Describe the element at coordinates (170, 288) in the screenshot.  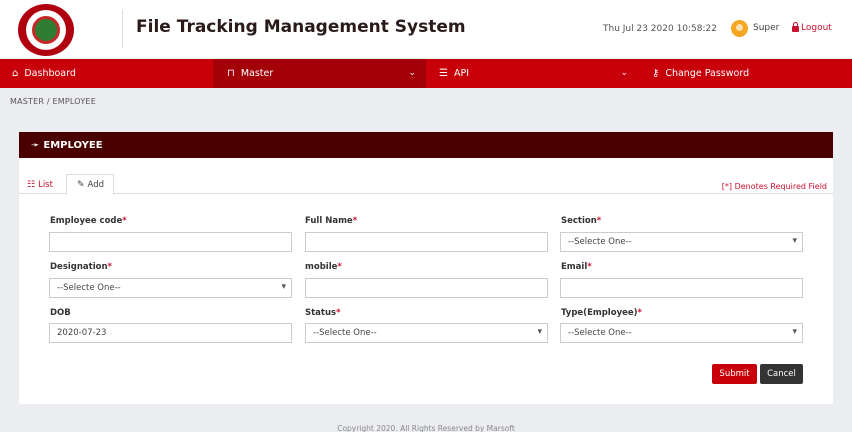
I see `designation-select: --Selecte One--` at that location.